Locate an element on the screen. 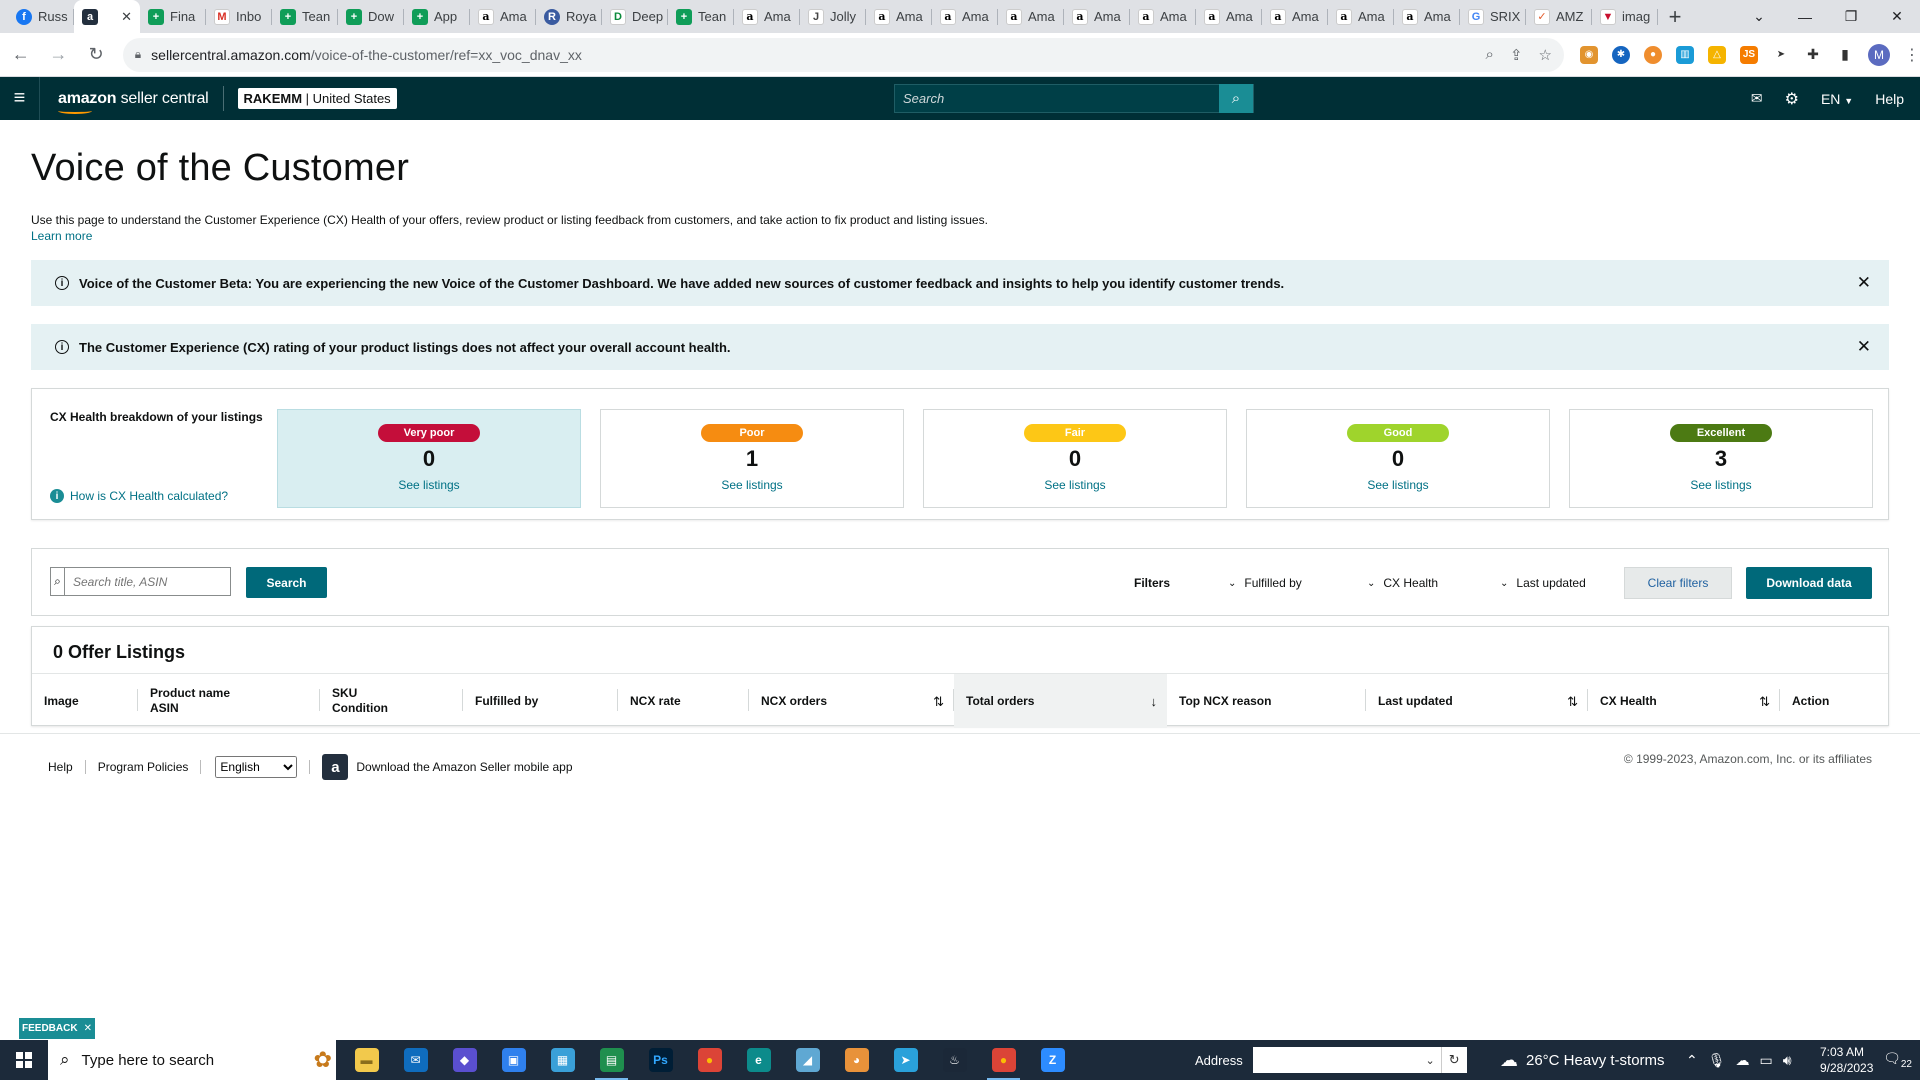 This screenshot has width=1920, height=1080. column-header: CX Health ⇅ is located at coordinates (1684, 701).